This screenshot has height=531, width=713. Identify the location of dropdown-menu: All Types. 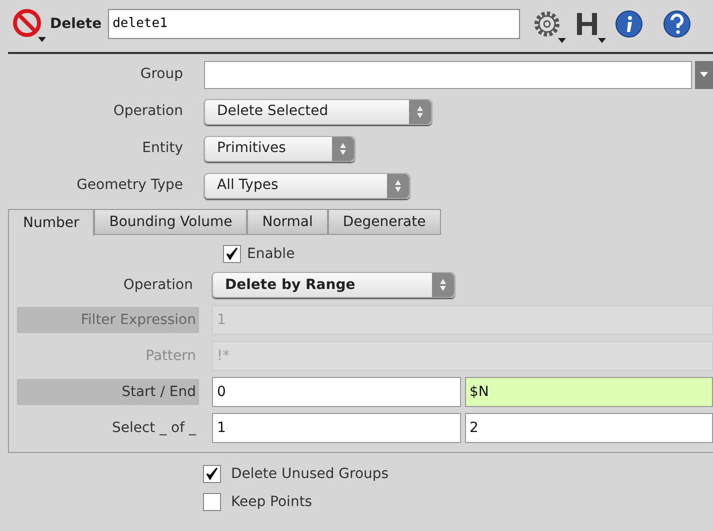
(307, 185).